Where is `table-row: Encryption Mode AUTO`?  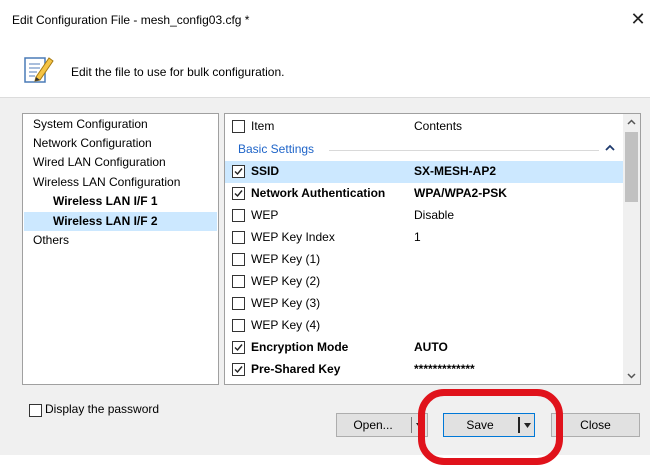
table-row: Encryption Mode AUTO is located at coordinates (424, 348).